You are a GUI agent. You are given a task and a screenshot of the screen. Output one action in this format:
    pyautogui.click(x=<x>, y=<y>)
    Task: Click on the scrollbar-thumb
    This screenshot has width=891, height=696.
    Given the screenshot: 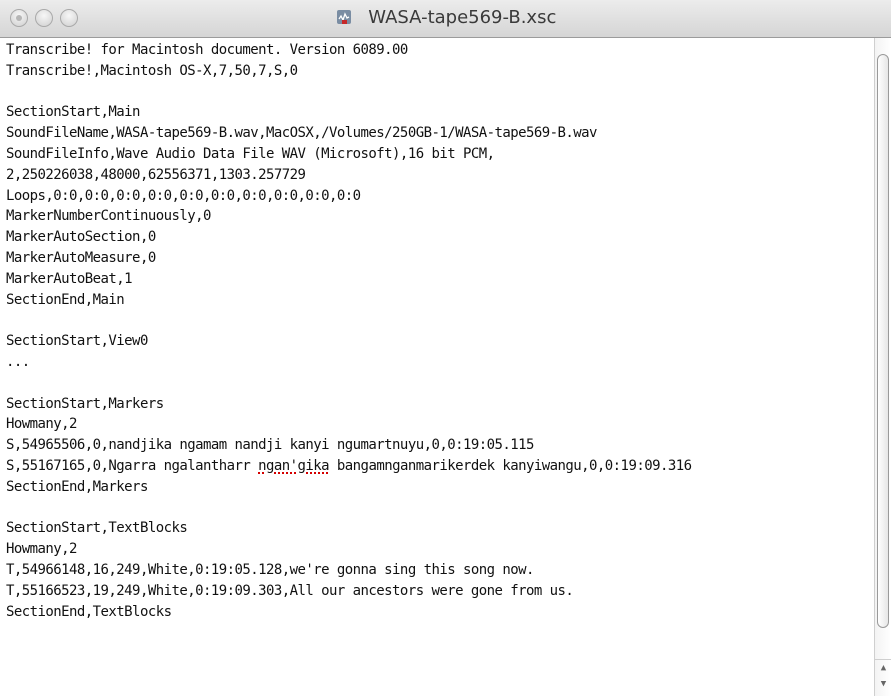 What is the action you would take?
    pyautogui.click(x=883, y=341)
    